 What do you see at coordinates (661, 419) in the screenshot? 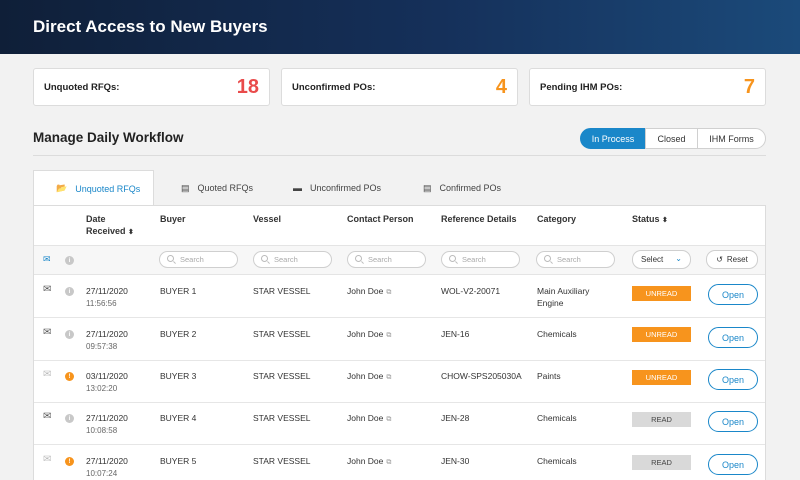
I see `status-badge: READ` at bounding box center [661, 419].